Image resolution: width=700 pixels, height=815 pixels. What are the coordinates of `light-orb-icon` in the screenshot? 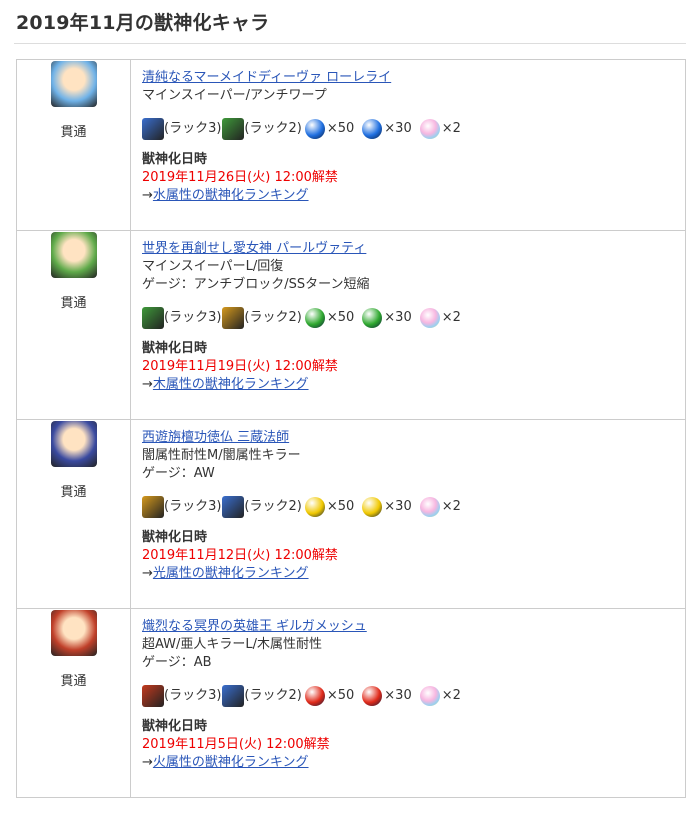 It's located at (372, 507).